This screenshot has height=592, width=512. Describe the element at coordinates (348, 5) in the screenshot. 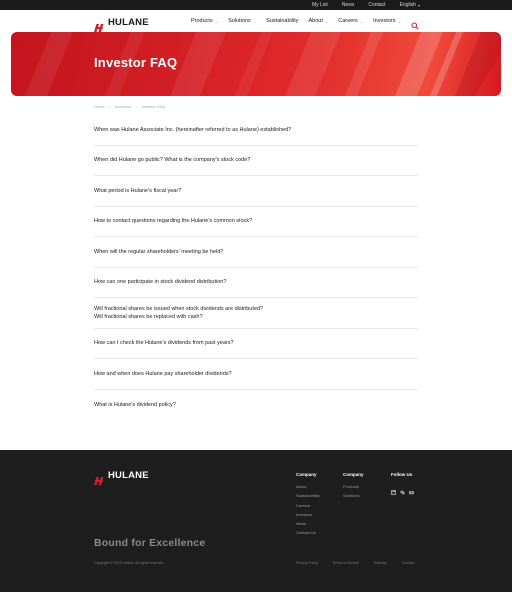

I see `news-link: News` at that location.